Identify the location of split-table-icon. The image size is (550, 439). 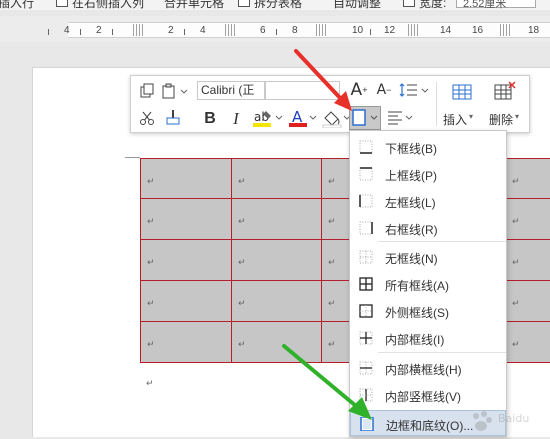
(244, 3).